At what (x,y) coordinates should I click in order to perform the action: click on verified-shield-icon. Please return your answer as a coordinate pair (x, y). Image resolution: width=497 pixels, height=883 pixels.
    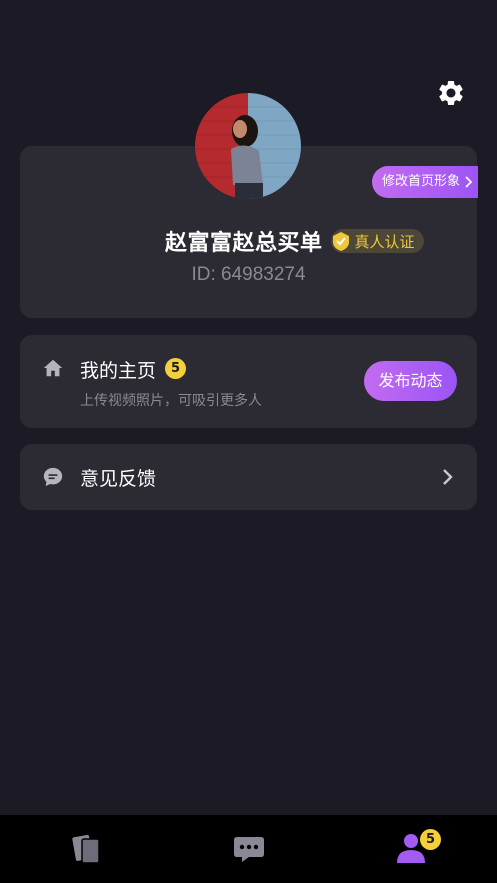
    Looking at the image, I should click on (340, 241).